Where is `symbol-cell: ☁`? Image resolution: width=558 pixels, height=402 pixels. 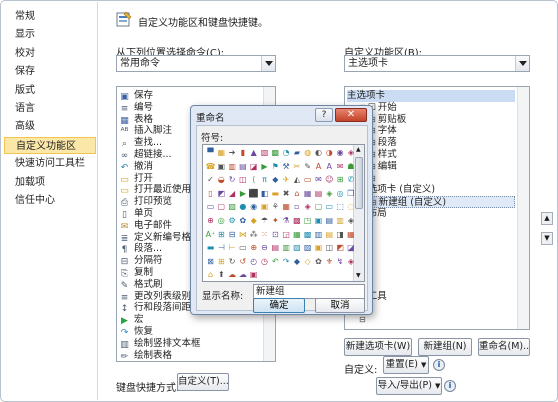 symbol-cell: ☁ is located at coordinates (232, 274).